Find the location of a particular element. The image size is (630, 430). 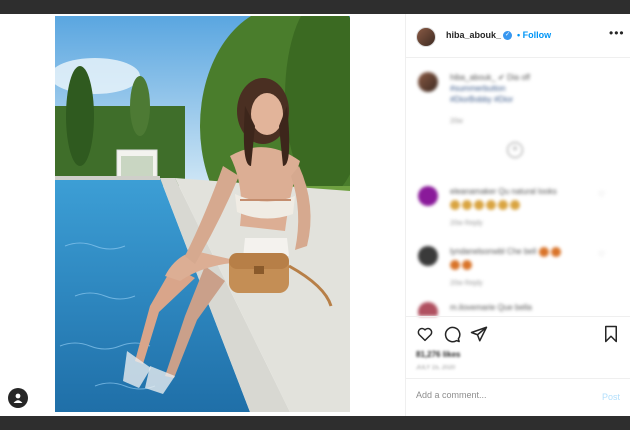

username-link: hiba_abouk_ is located at coordinates (473, 35).